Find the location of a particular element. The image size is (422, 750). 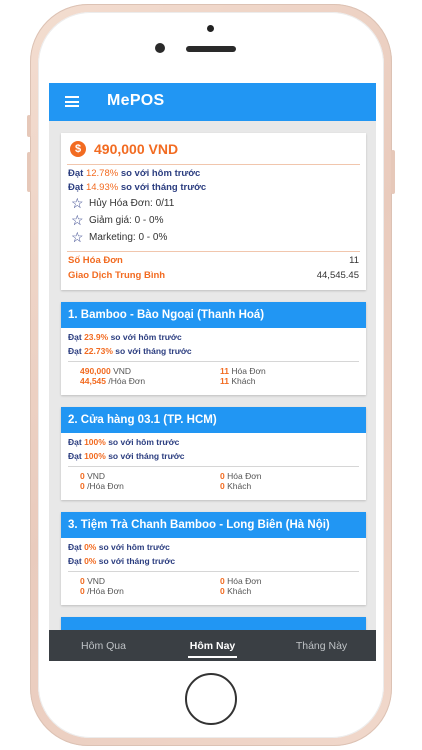

volume-down-button is located at coordinates (29, 172).